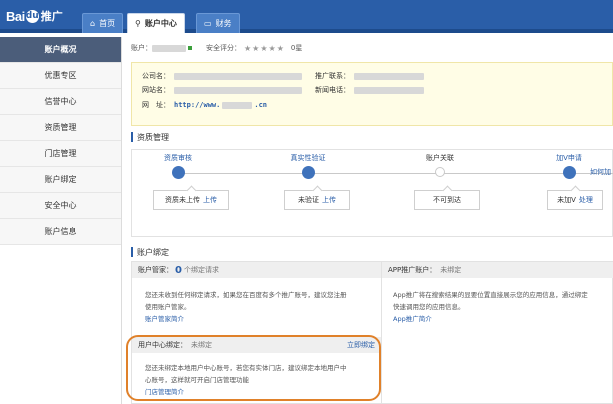  Describe the element at coordinates (451, 270) in the screenshot. I see `app-bind-status: 未绑定` at that location.